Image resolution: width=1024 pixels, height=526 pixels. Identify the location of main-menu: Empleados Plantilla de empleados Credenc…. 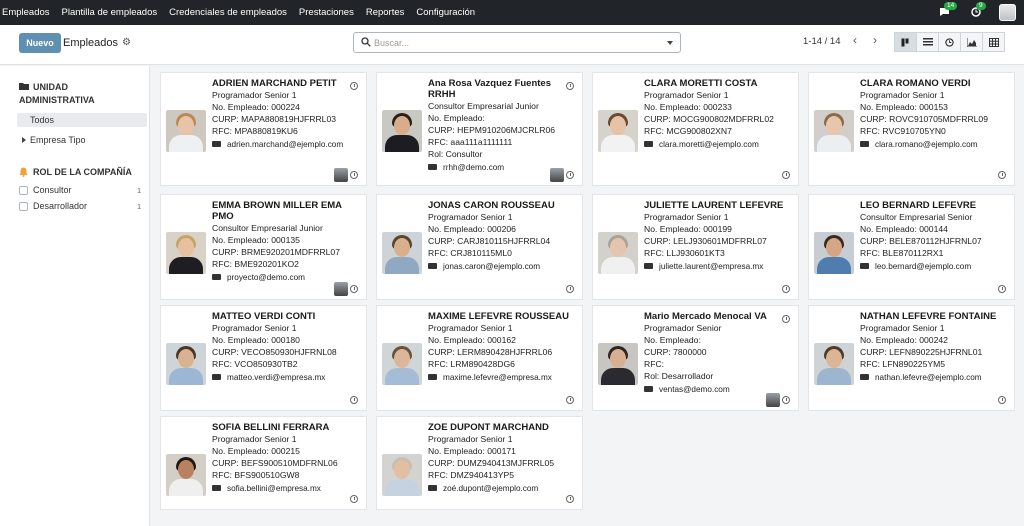
(240, 12).